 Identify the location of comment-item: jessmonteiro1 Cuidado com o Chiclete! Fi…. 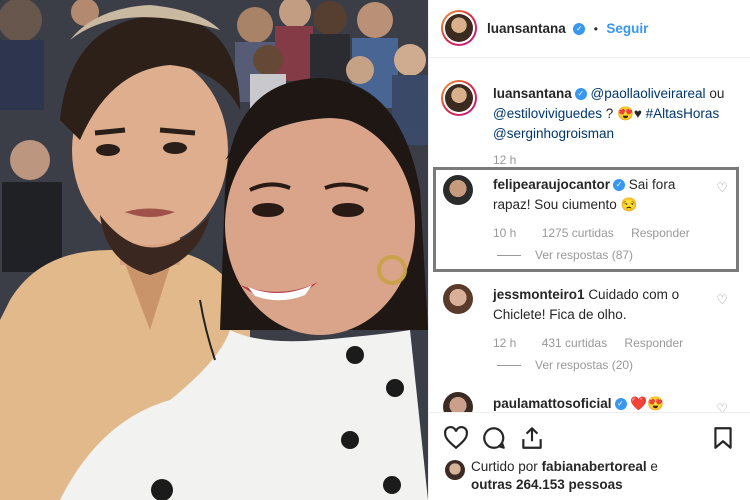
(608, 328).